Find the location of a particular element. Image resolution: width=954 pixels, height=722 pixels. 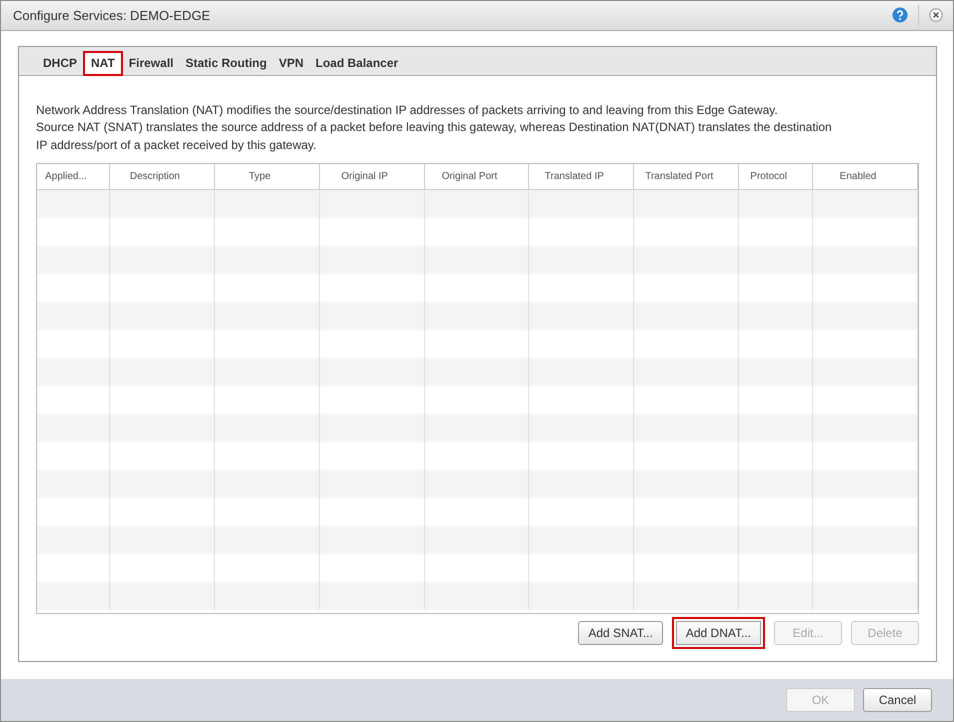

column-header: Enabled is located at coordinates (865, 177).